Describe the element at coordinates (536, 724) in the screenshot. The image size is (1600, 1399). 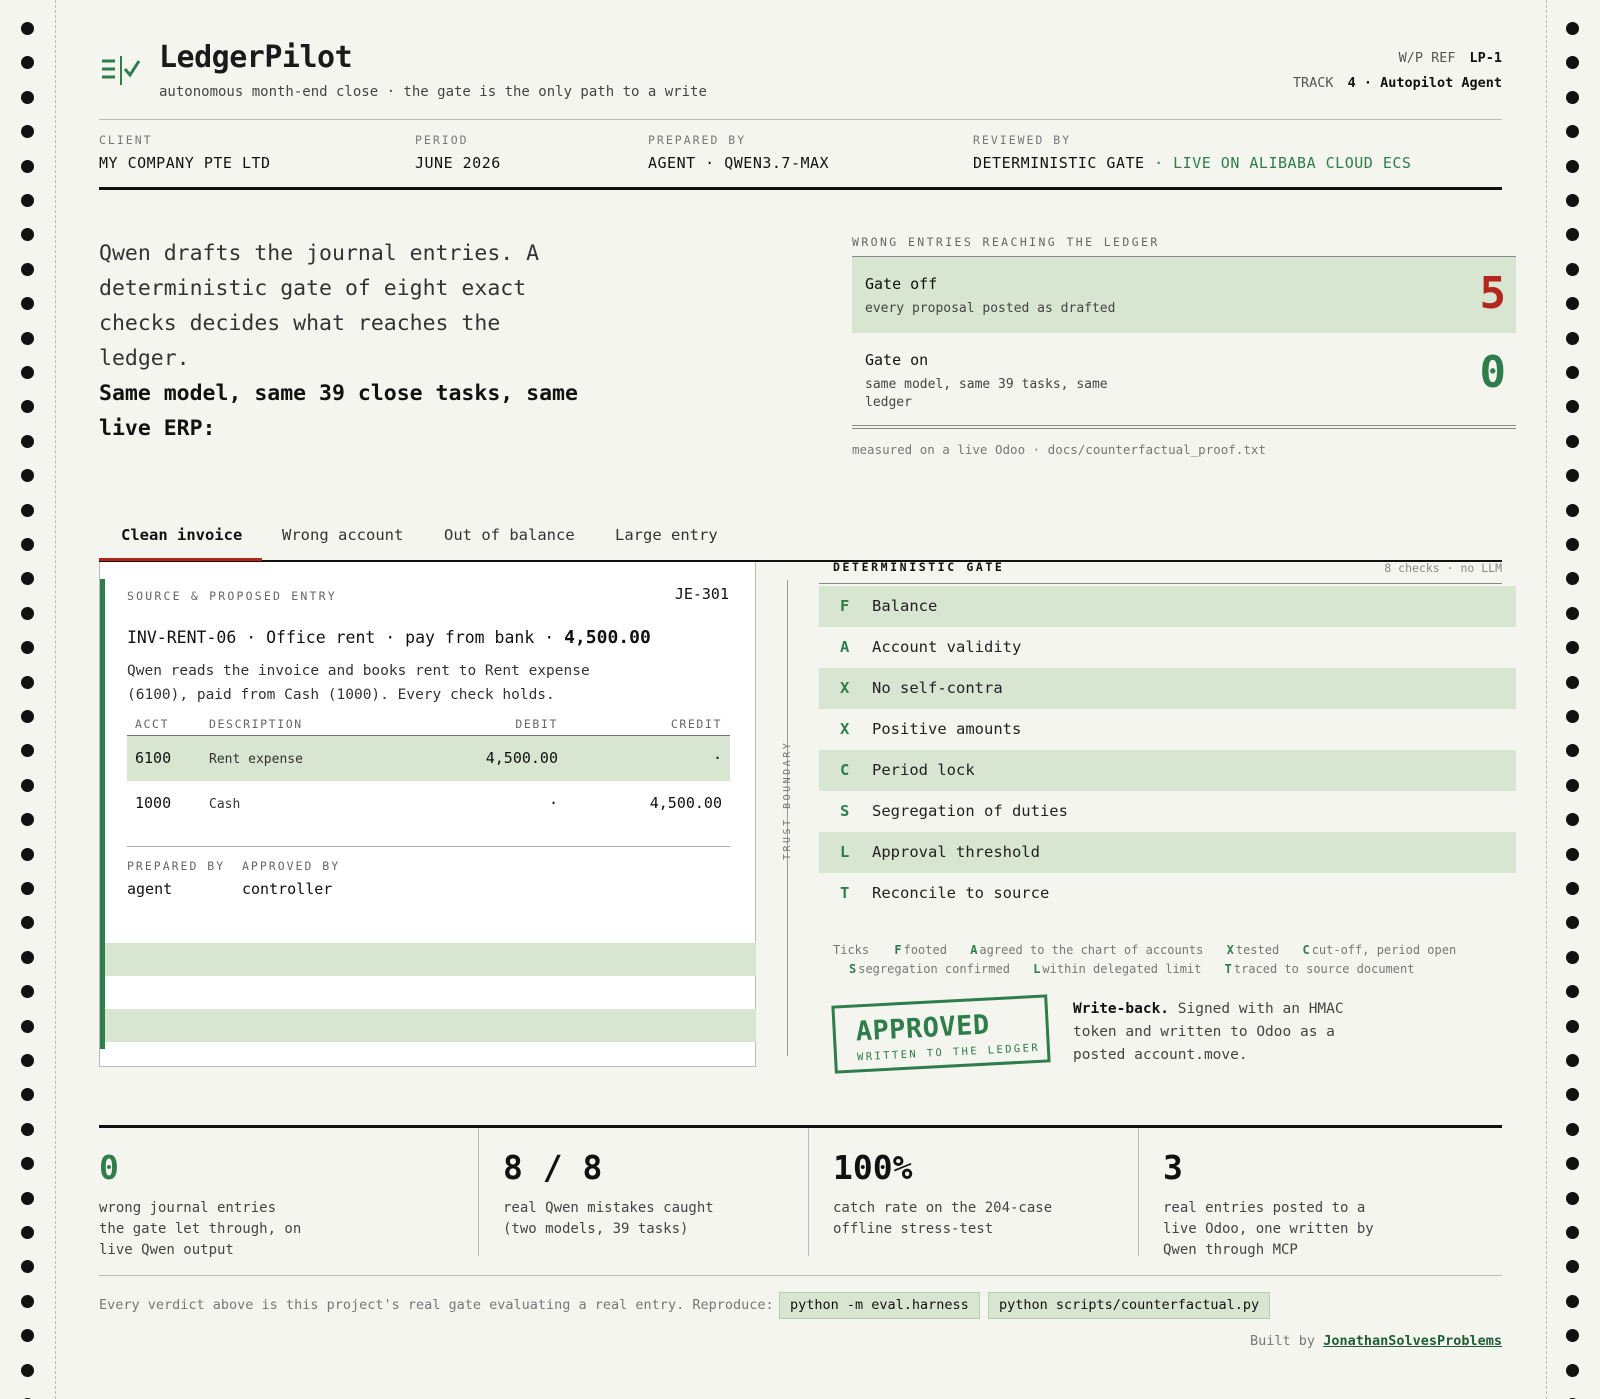
I see `col-debit: DEBIT` at that location.